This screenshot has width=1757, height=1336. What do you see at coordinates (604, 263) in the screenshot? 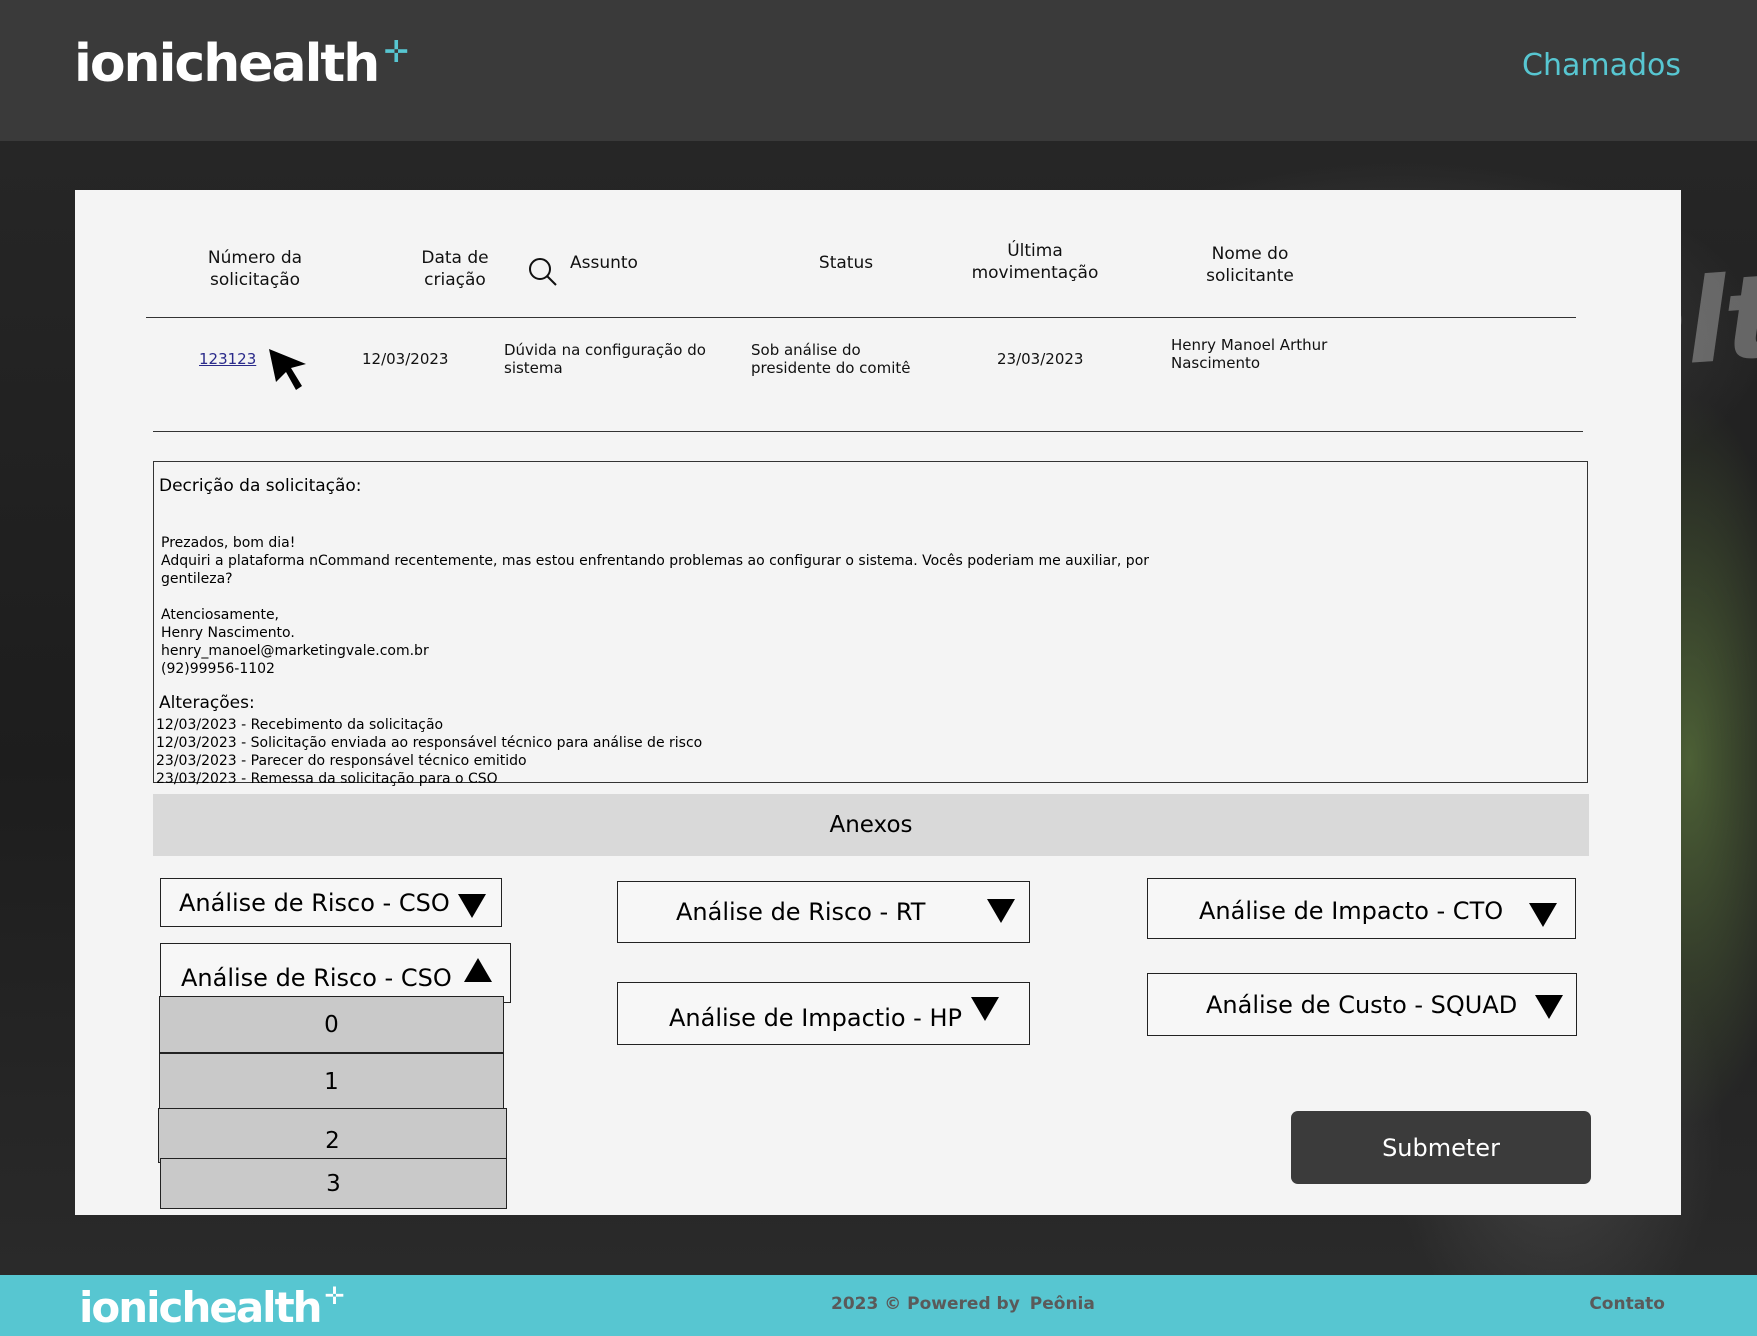
I see `header-subject: Assunto` at bounding box center [604, 263].